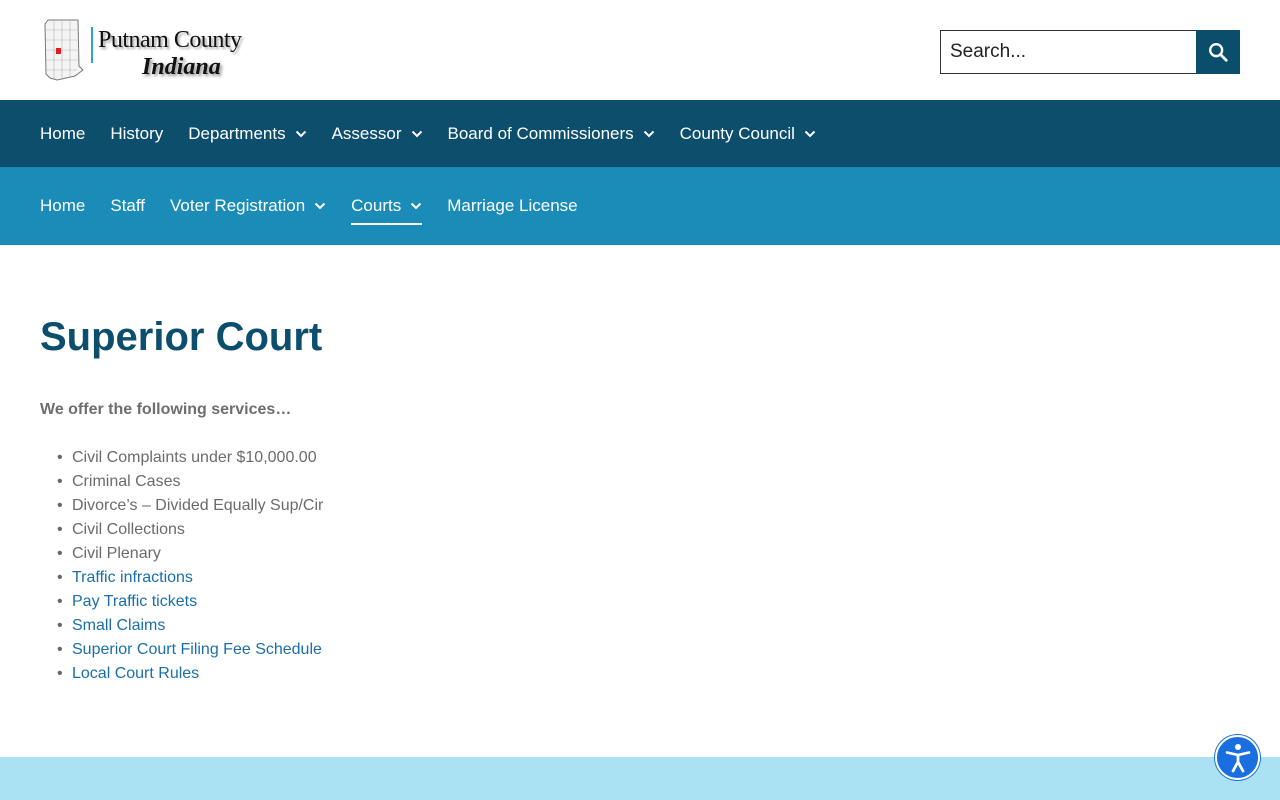  I want to click on indiana-map-icon, so click(64, 50).